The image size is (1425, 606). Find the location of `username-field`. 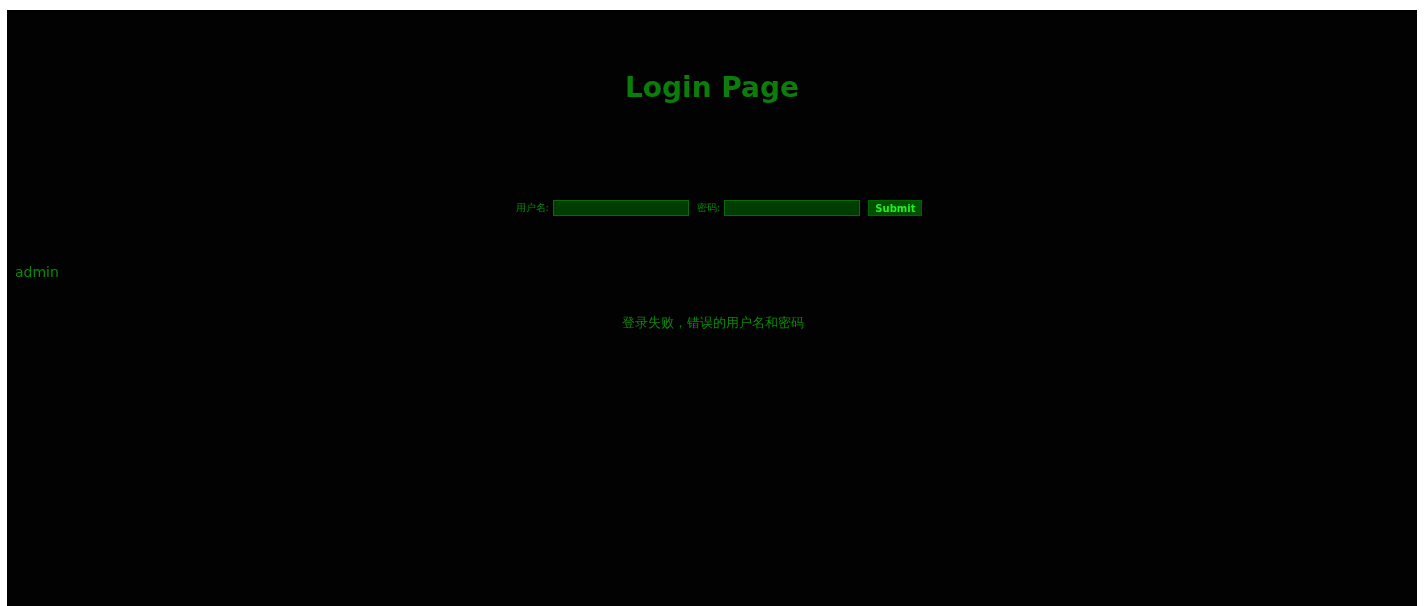

username-field is located at coordinates (620, 208).